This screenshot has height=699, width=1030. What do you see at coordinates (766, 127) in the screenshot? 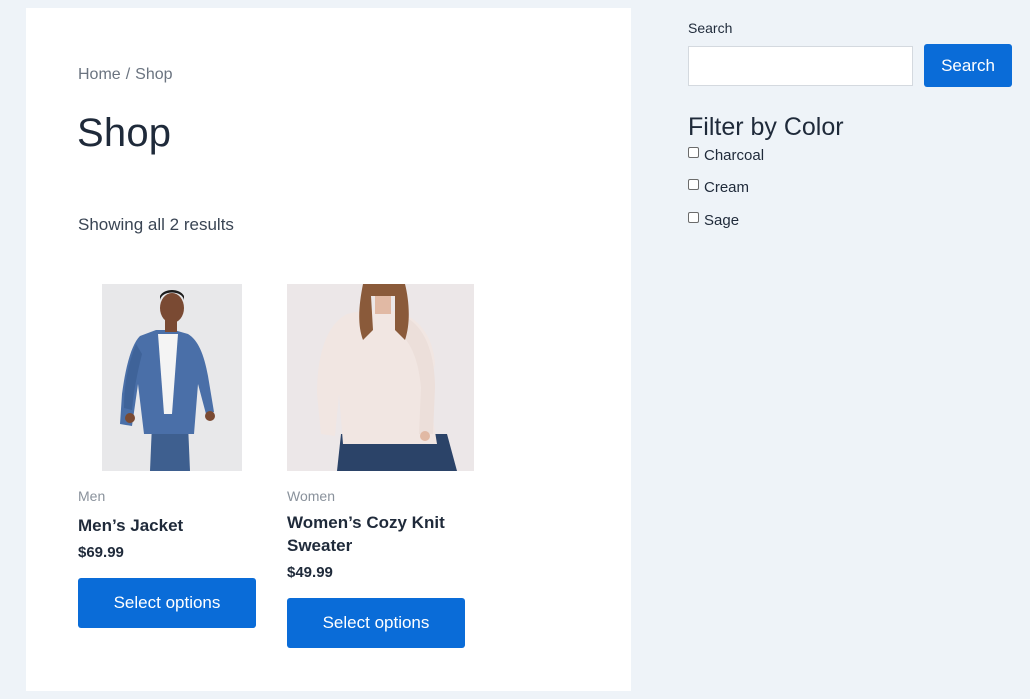
I see `filter-title: Filter by Color` at bounding box center [766, 127].